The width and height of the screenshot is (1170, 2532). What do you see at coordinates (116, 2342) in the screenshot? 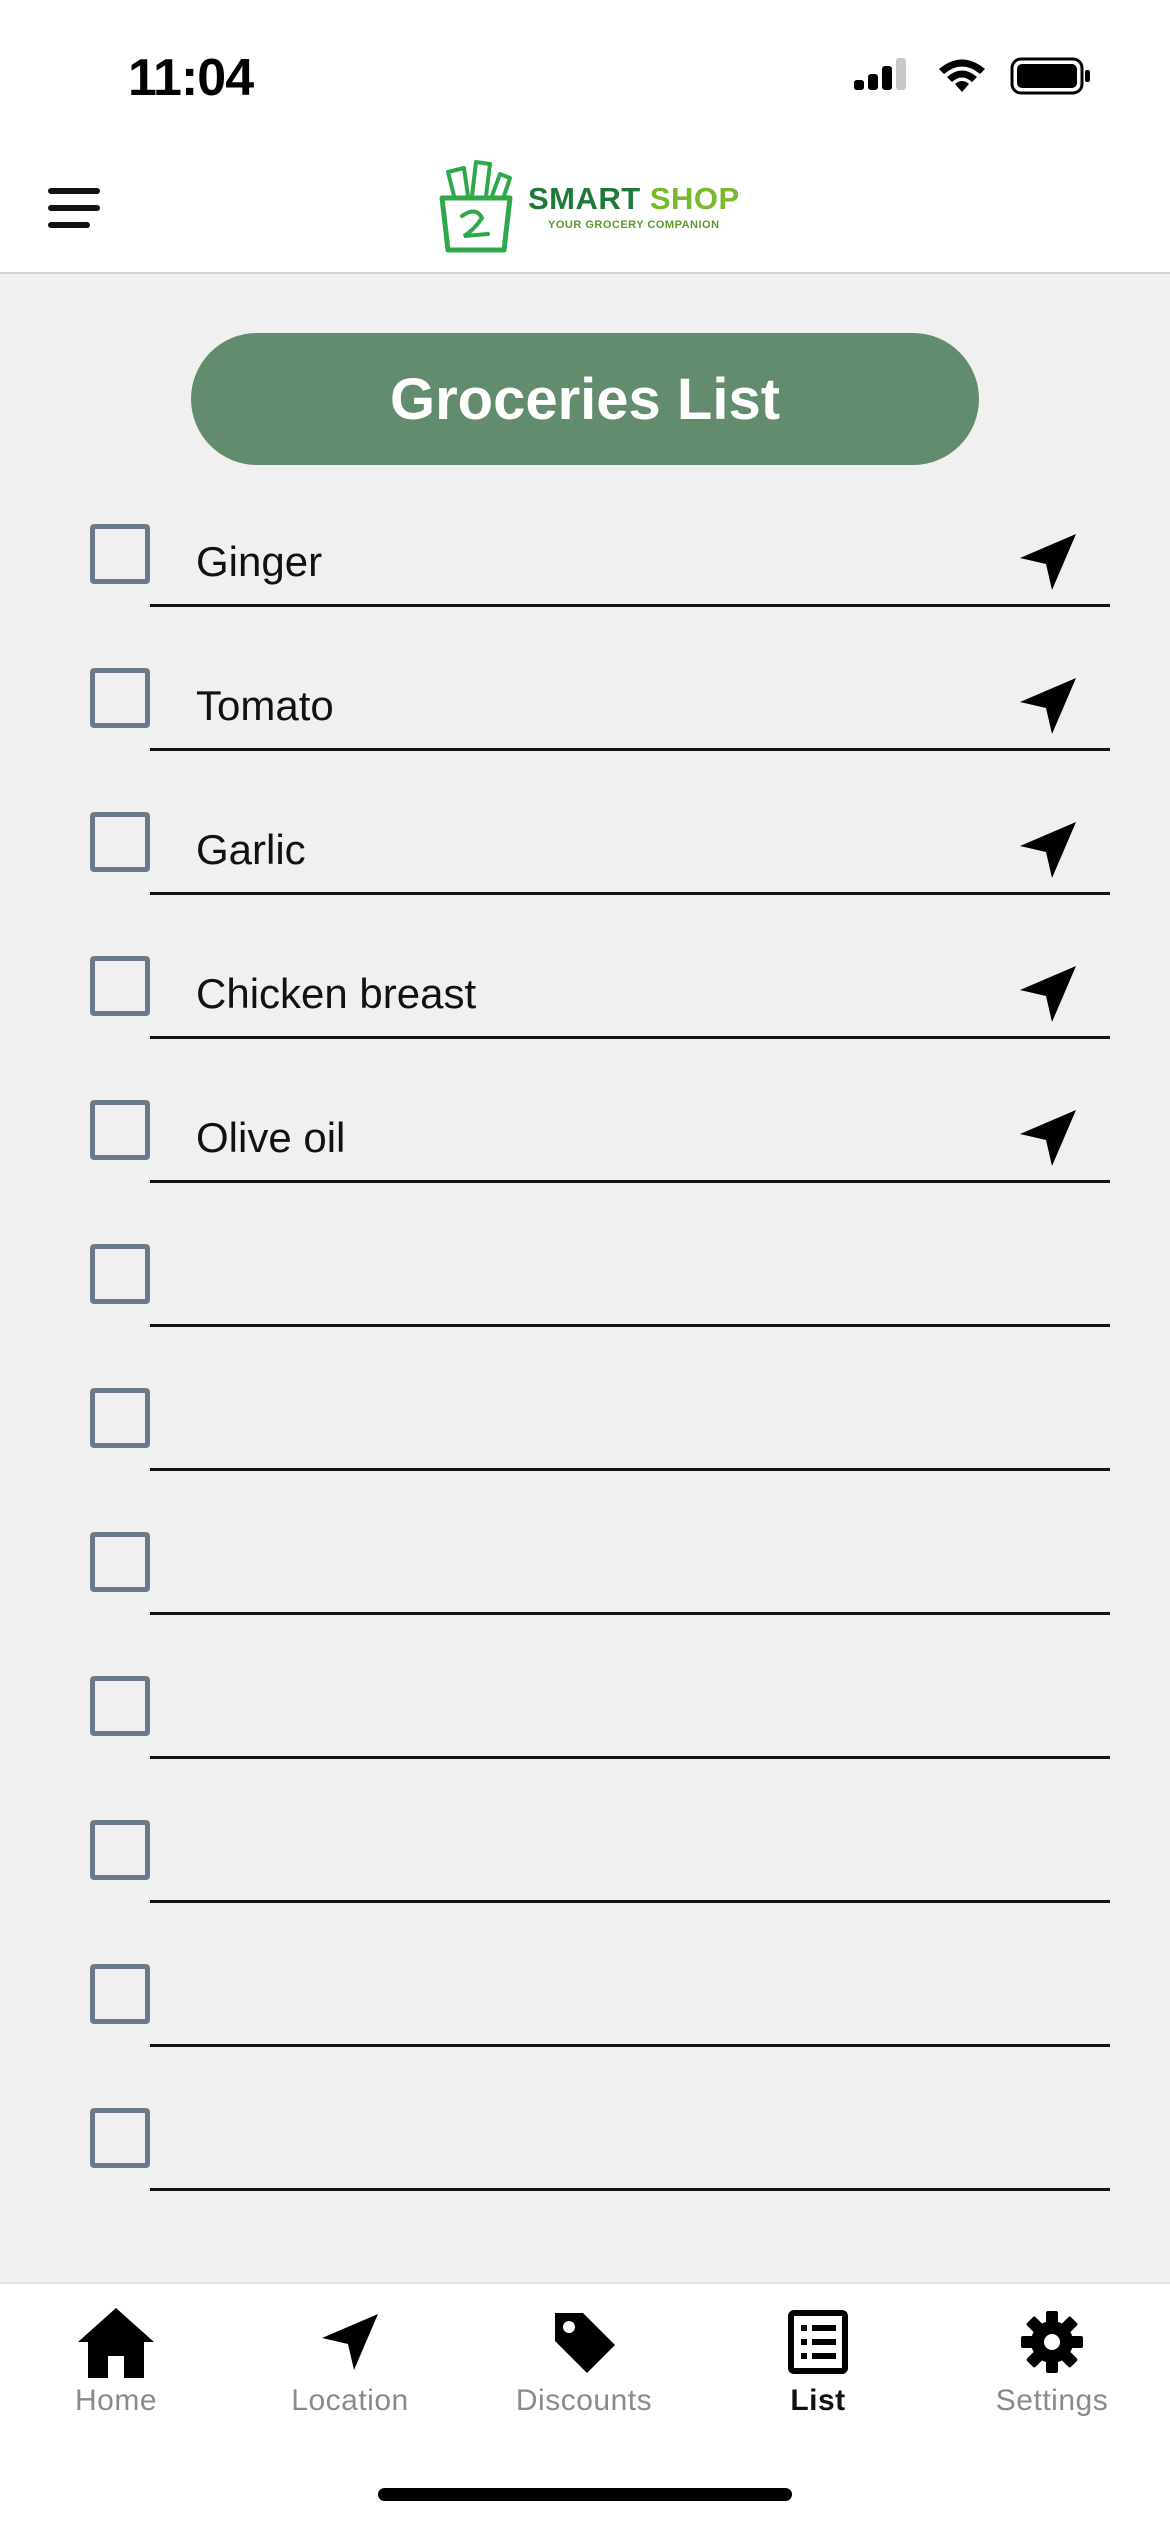
I see `home-icon` at bounding box center [116, 2342].